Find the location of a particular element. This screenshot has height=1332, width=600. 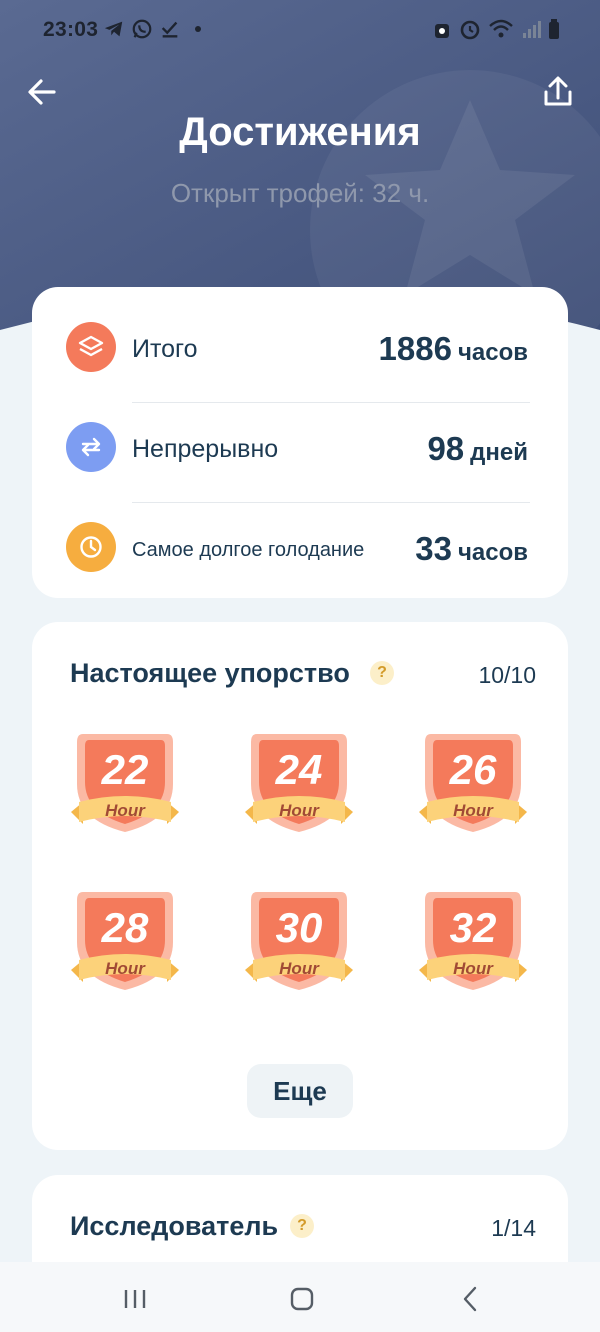

stat-row-streak: Непрерывно 98 дней is located at coordinates (300, 442).